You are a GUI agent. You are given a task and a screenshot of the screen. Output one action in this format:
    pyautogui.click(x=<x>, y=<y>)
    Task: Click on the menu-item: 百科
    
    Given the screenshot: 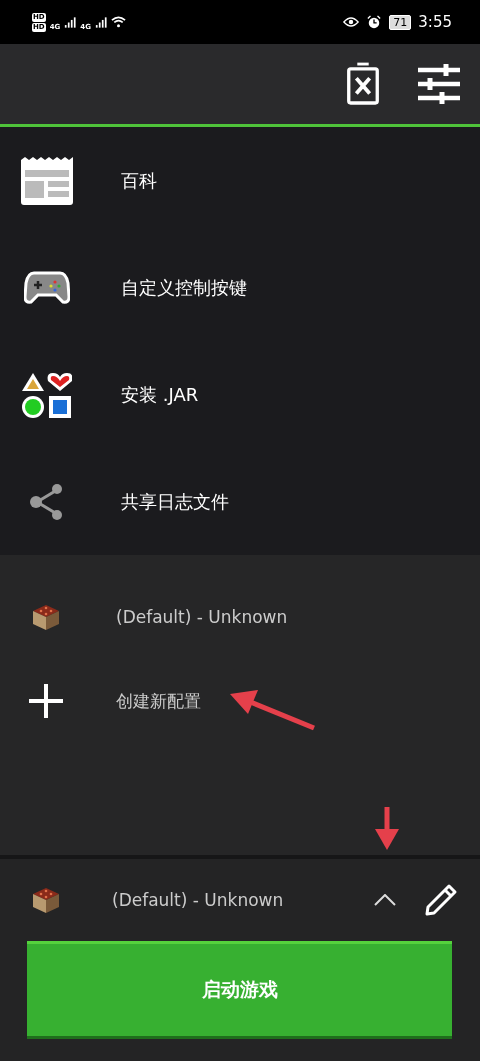 What is the action you would take?
    pyautogui.click(x=240, y=180)
    